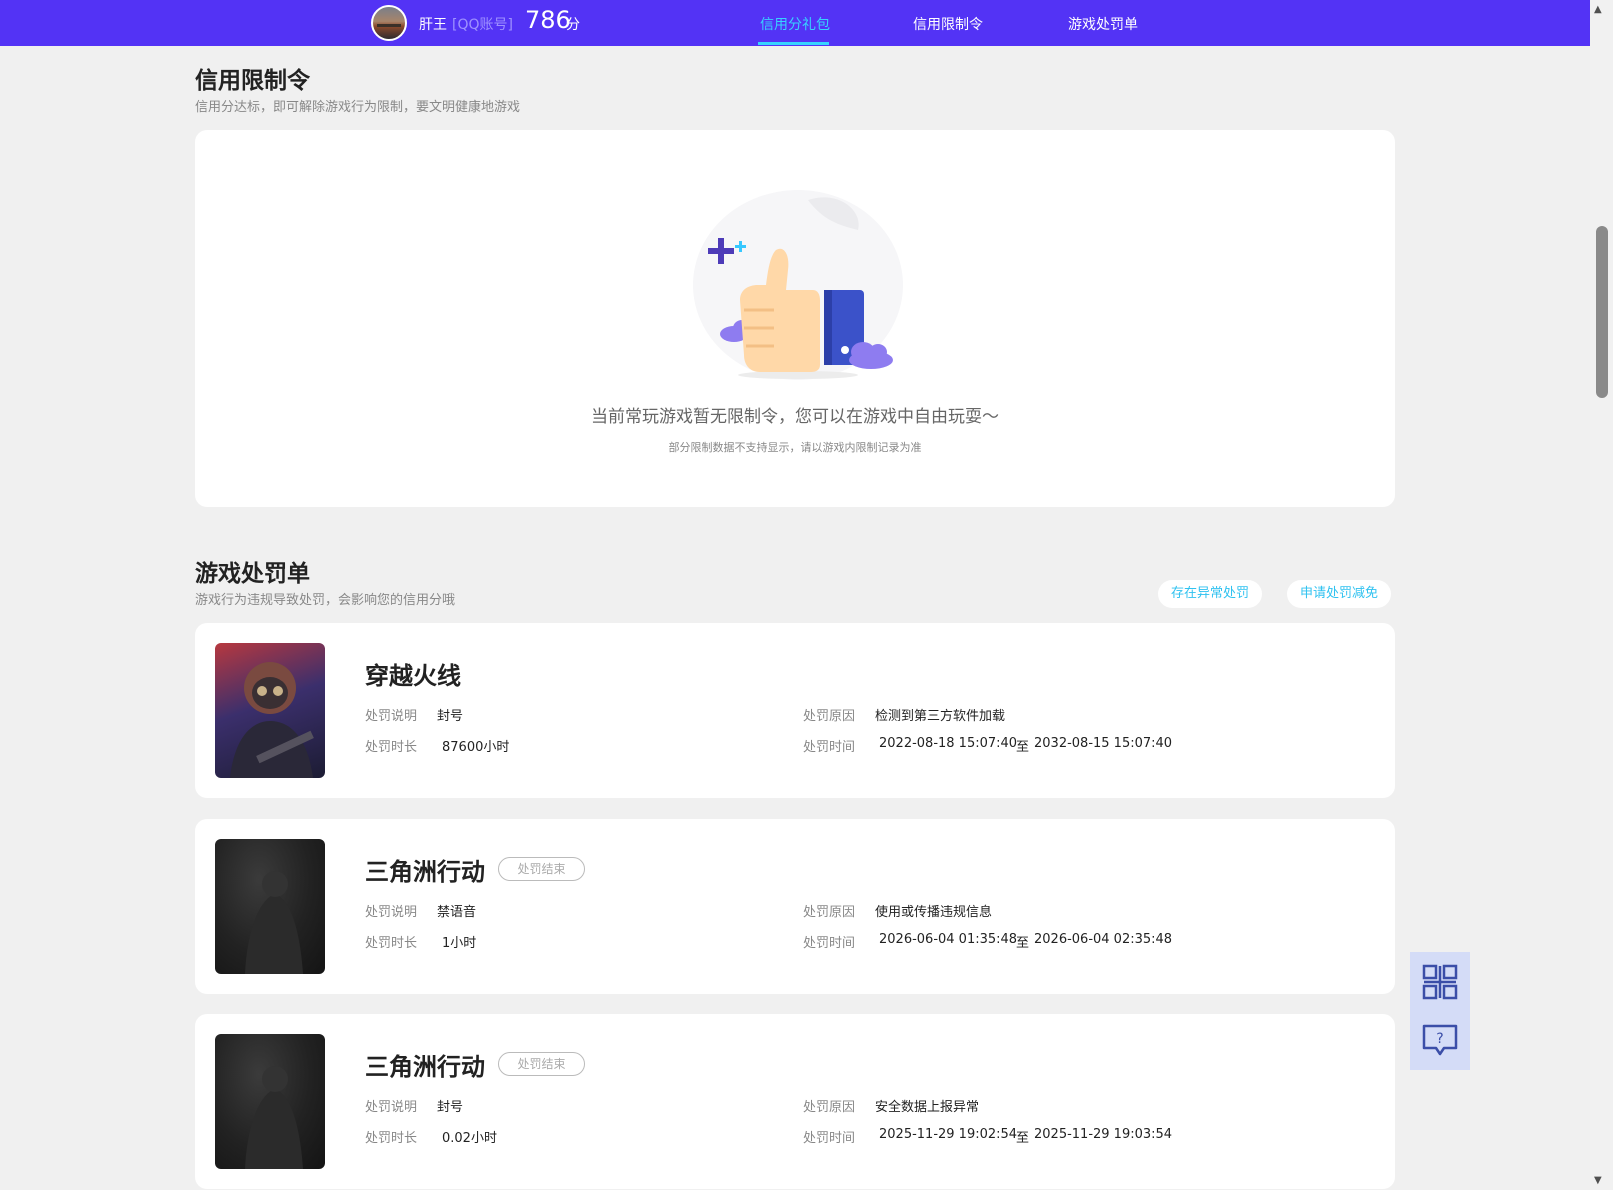 The width and height of the screenshot is (1613, 1190). Describe the element at coordinates (795, 447) in the screenshot. I see `empty-state-note: 部分限制数据不支持显示，请以游戏内限制记录为准` at that location.